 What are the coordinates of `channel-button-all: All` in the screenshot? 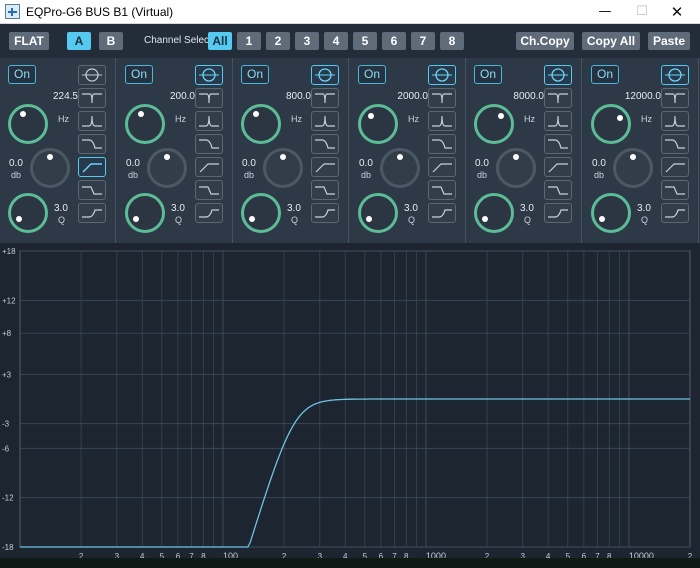 It's located at (220, 41).